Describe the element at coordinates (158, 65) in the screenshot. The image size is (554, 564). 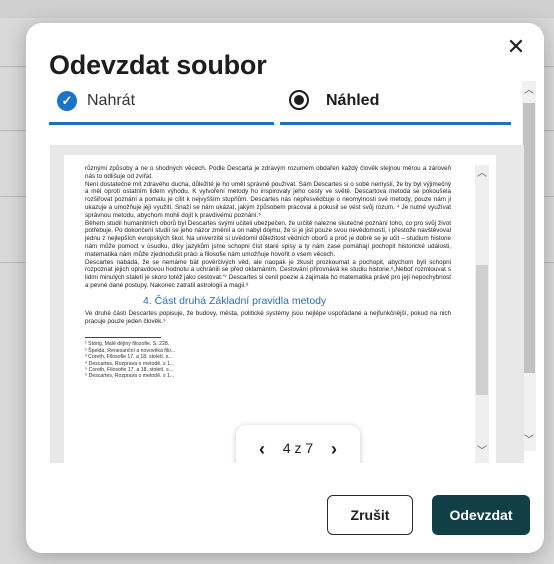
I see `dialog-title: Odevzdat soubor` at that location.